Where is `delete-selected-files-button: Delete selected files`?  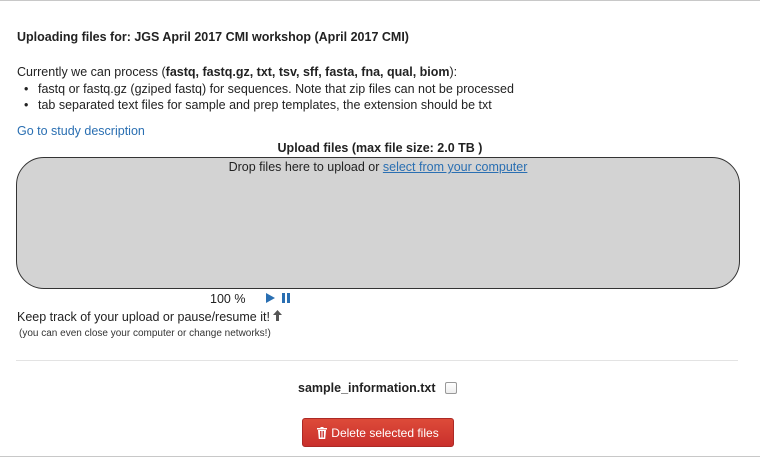
delete-selected-files-button: Delete selected files is located at coordinates (378, 432).